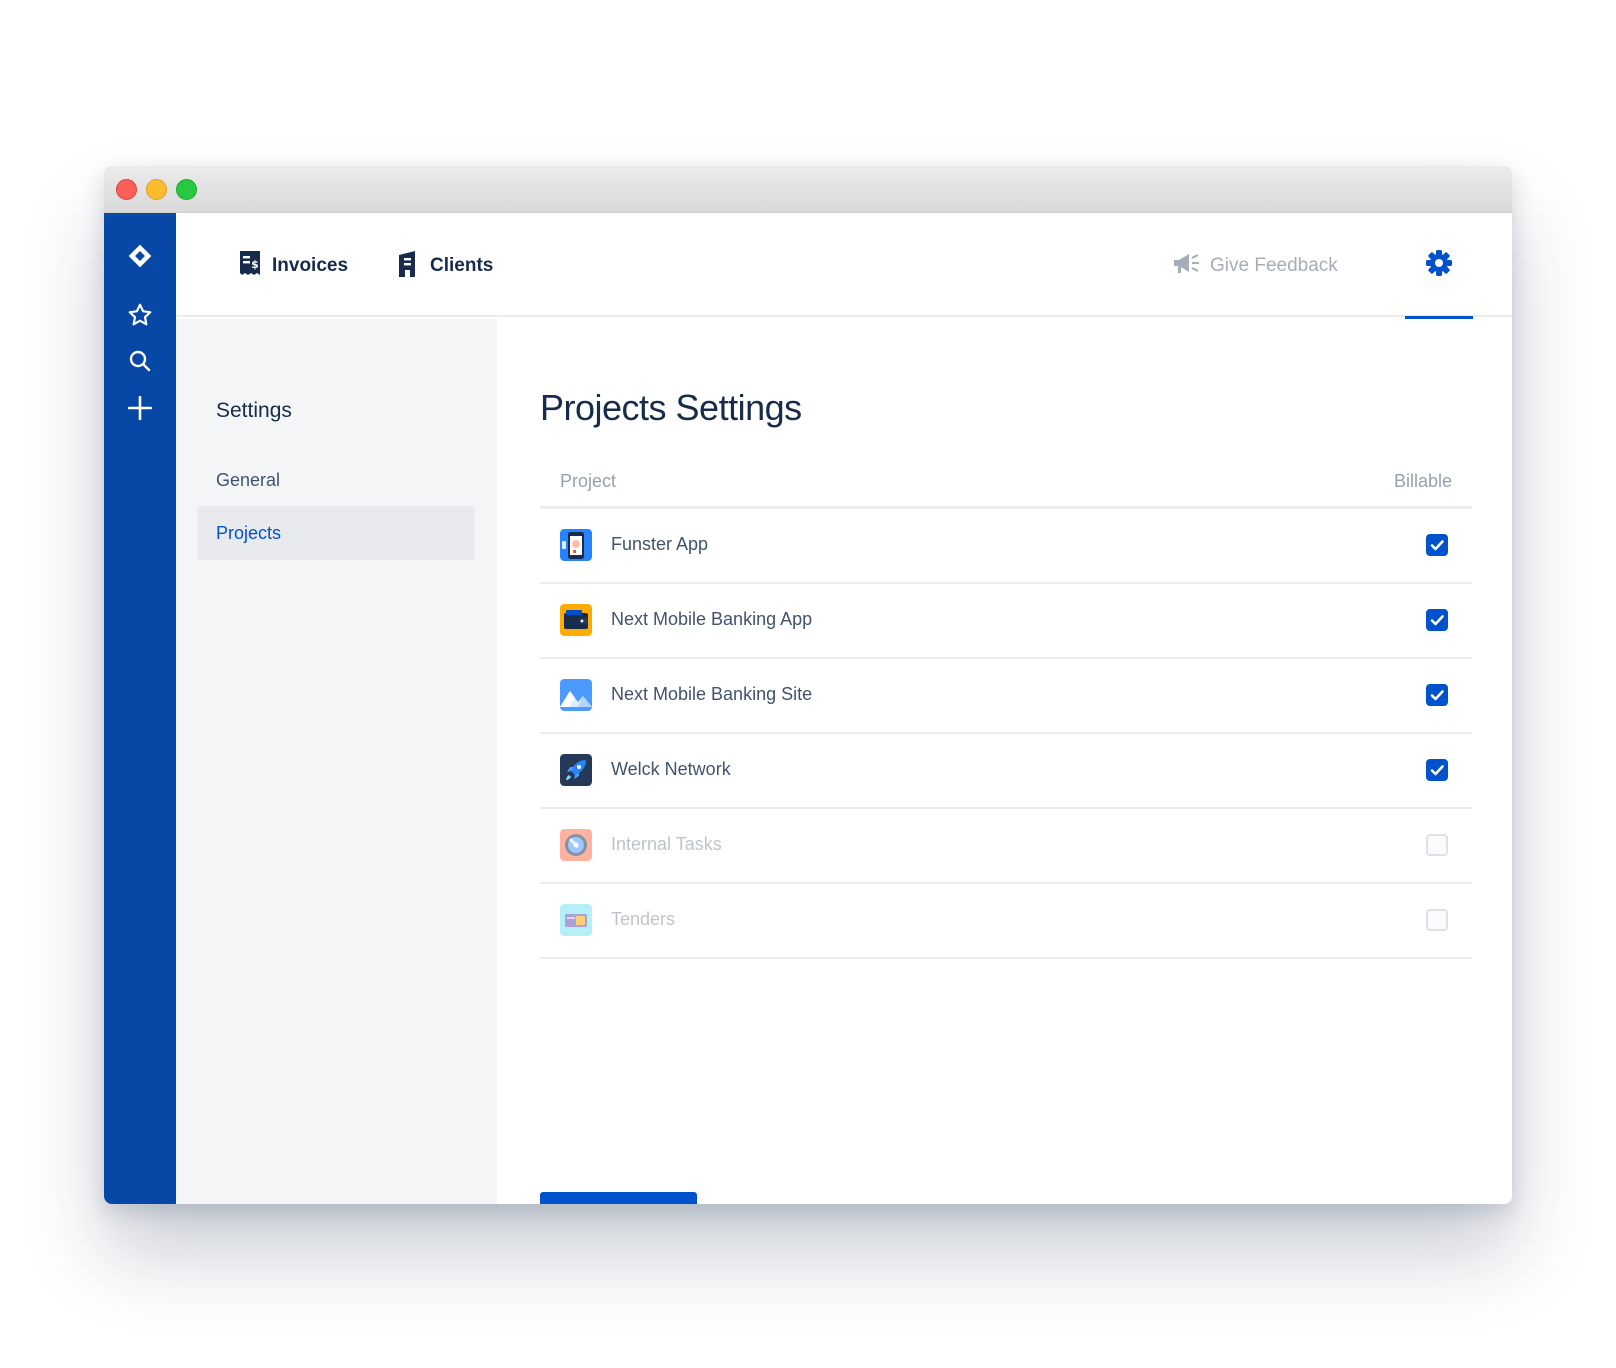 The height and width of the screenshot is (1368, 1616). I want to click on top-nav: $ Invoices Clients Give Feedback, so click(844, 266).